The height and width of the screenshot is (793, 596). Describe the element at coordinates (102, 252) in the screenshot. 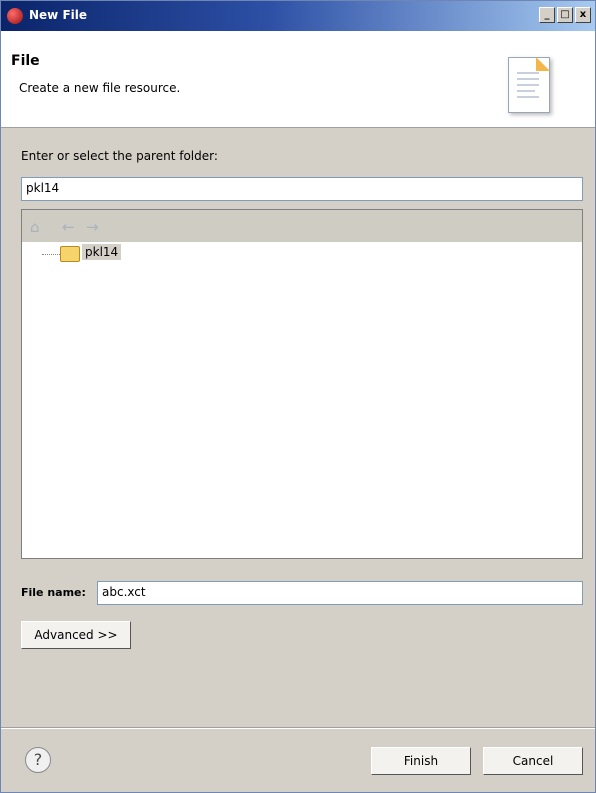

I see `tree-item-label: pkl14` at that location.